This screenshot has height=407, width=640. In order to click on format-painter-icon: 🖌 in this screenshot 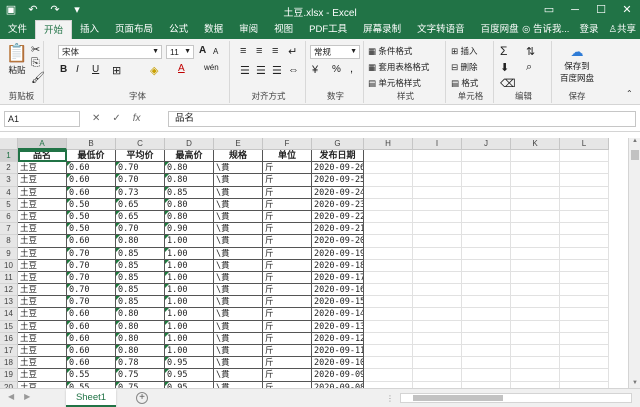, I will do `click(38, 77)`.